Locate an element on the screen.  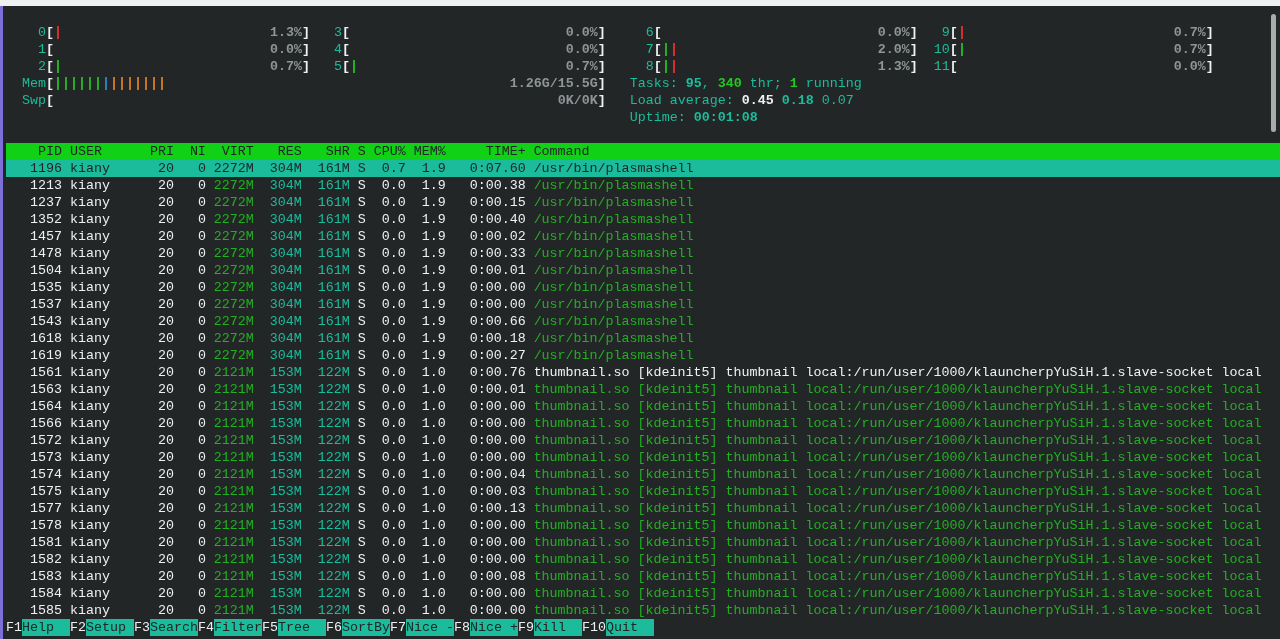
process-row: 1352 kiany 20 0 2272M 304M 161M S 0.0 1.9 0:00.40 /usr/bin/plasmashell is located at coordinates (643, 219).